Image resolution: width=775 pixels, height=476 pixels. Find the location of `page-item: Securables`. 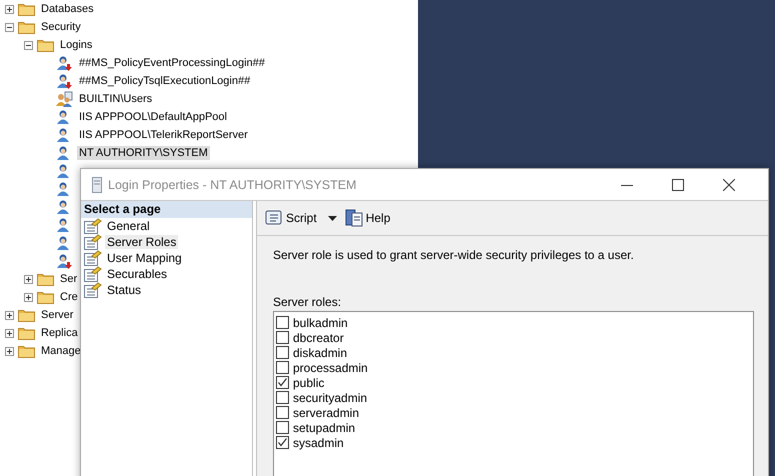

page-item: Securables is located at coordinates (137, 274).